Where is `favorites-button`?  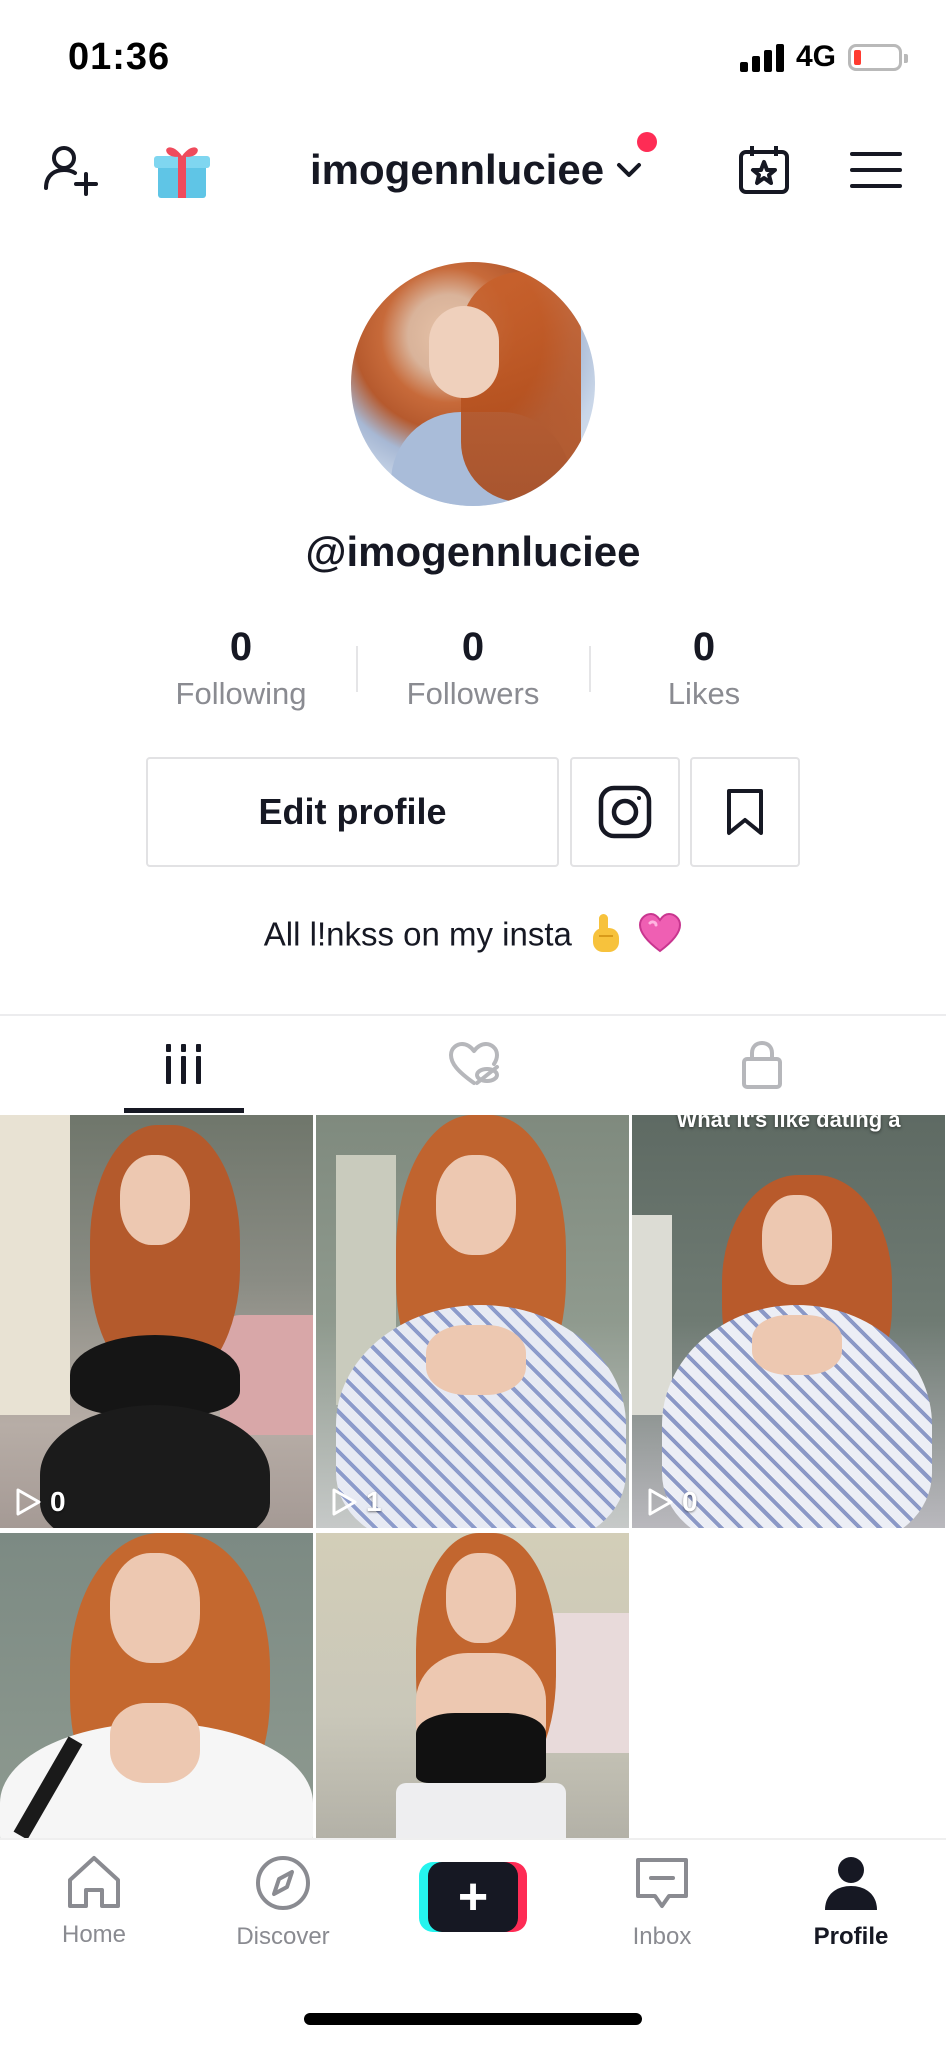
favorites-button is located at coordinates (745, 812).